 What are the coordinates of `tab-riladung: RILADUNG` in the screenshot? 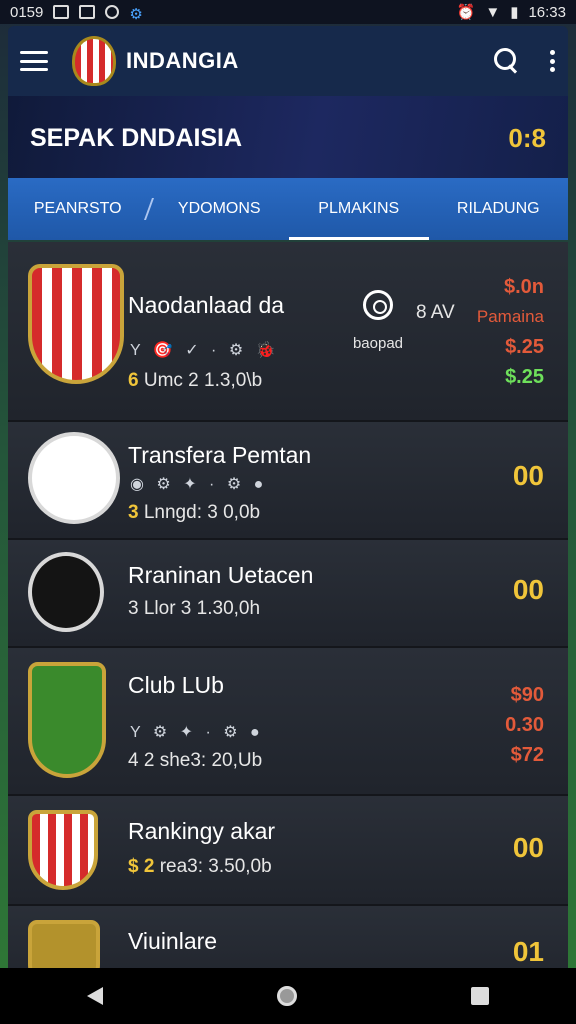 It's located at (499, 209).